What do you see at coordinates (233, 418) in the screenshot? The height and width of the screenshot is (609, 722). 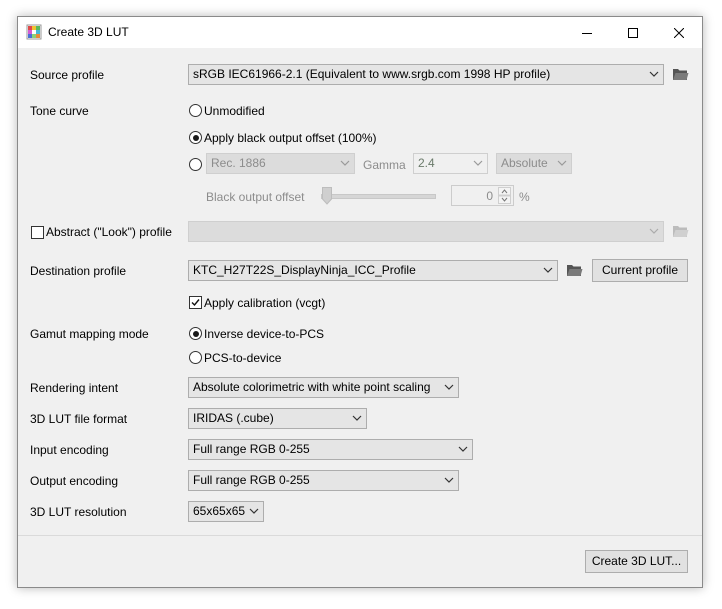 I see `lut-format-value: IRIDAS (.cube)` at bounding box center [233, 418].